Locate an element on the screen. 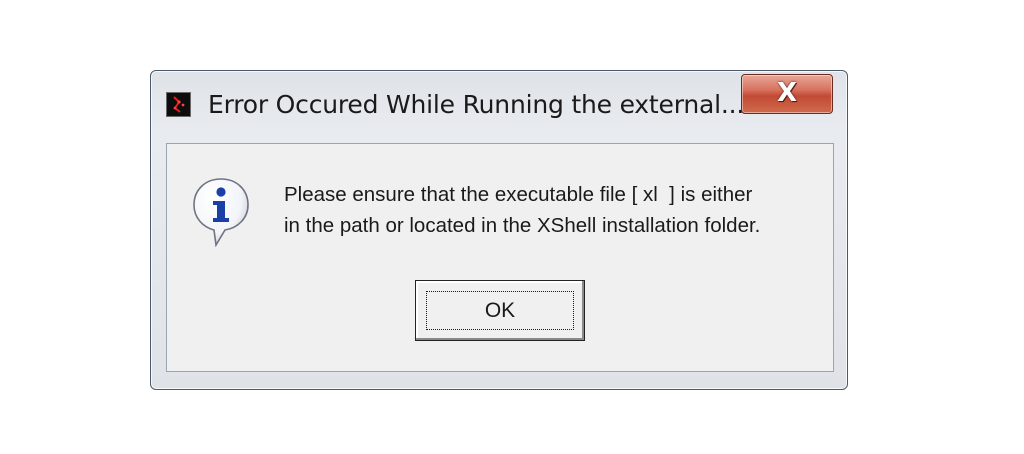  information-icon is located at coordinates (221, 212).